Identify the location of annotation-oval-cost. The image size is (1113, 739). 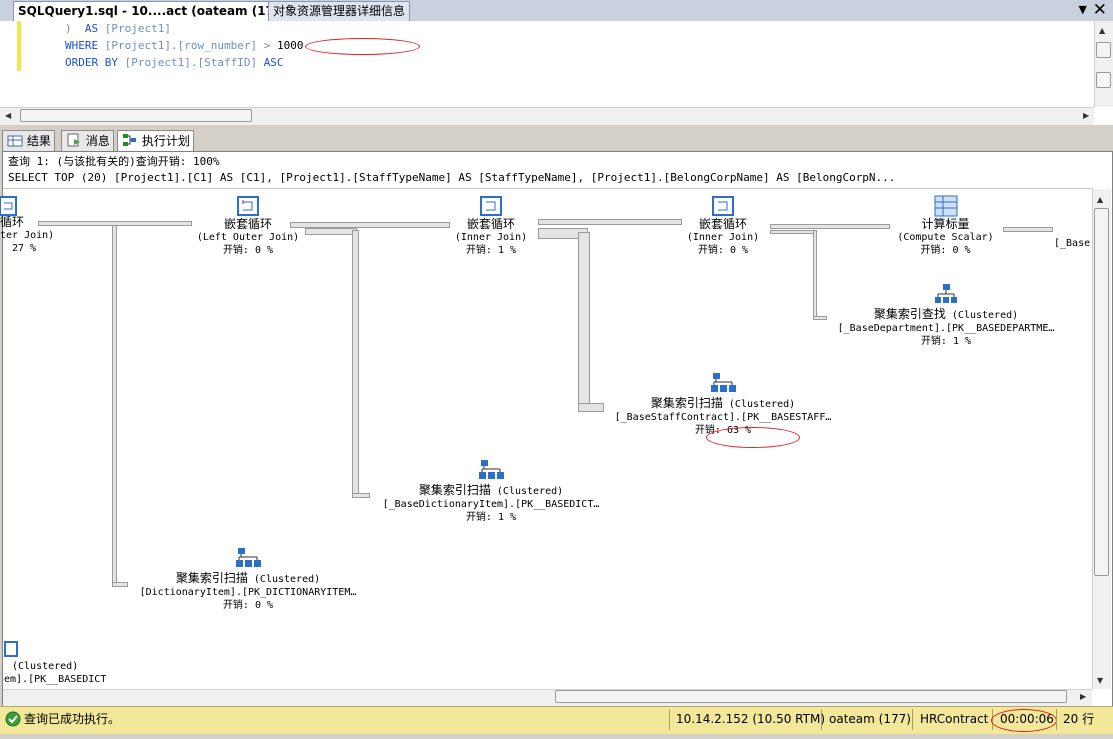
(753, 437).